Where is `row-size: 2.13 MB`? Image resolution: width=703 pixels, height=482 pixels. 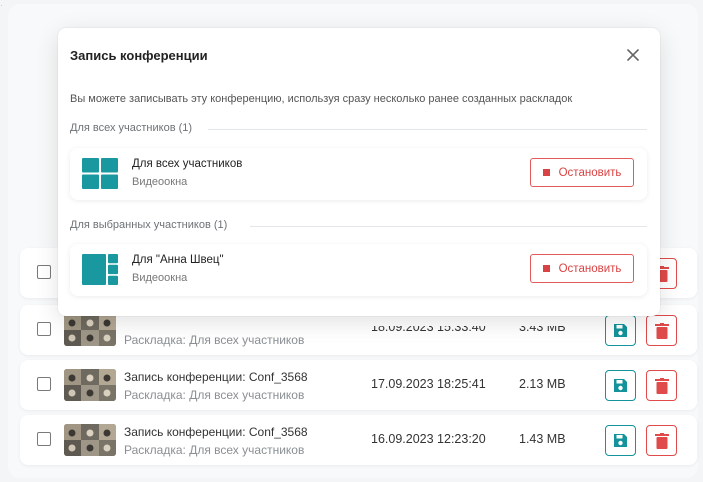 row-size: 2.13 MB is located at coordinates (542, 384).